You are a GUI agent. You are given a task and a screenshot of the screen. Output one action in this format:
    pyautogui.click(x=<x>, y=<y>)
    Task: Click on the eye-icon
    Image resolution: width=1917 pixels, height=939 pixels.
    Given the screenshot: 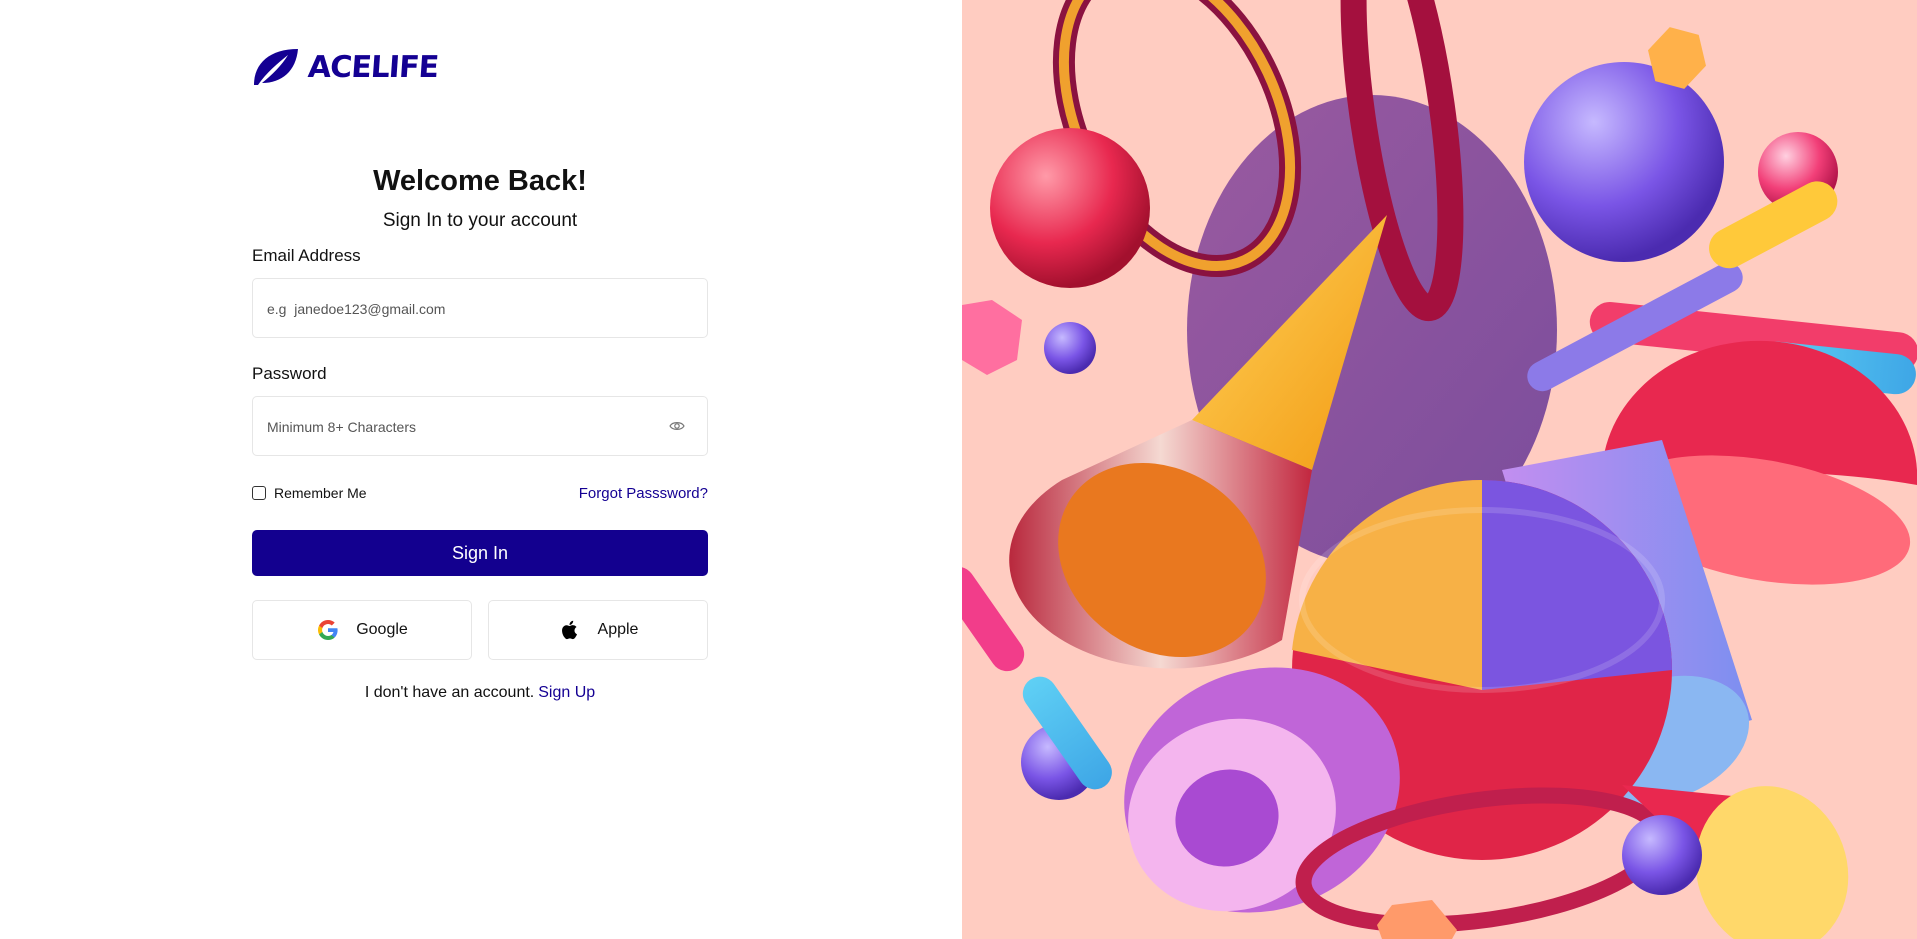 What is the action you would take?
    pyautogui.click(x=677, y=426)
    